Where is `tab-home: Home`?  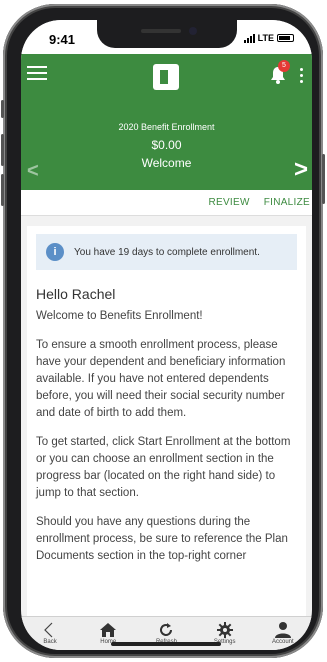 tab-home: Home is located at coordinates (108, 631).